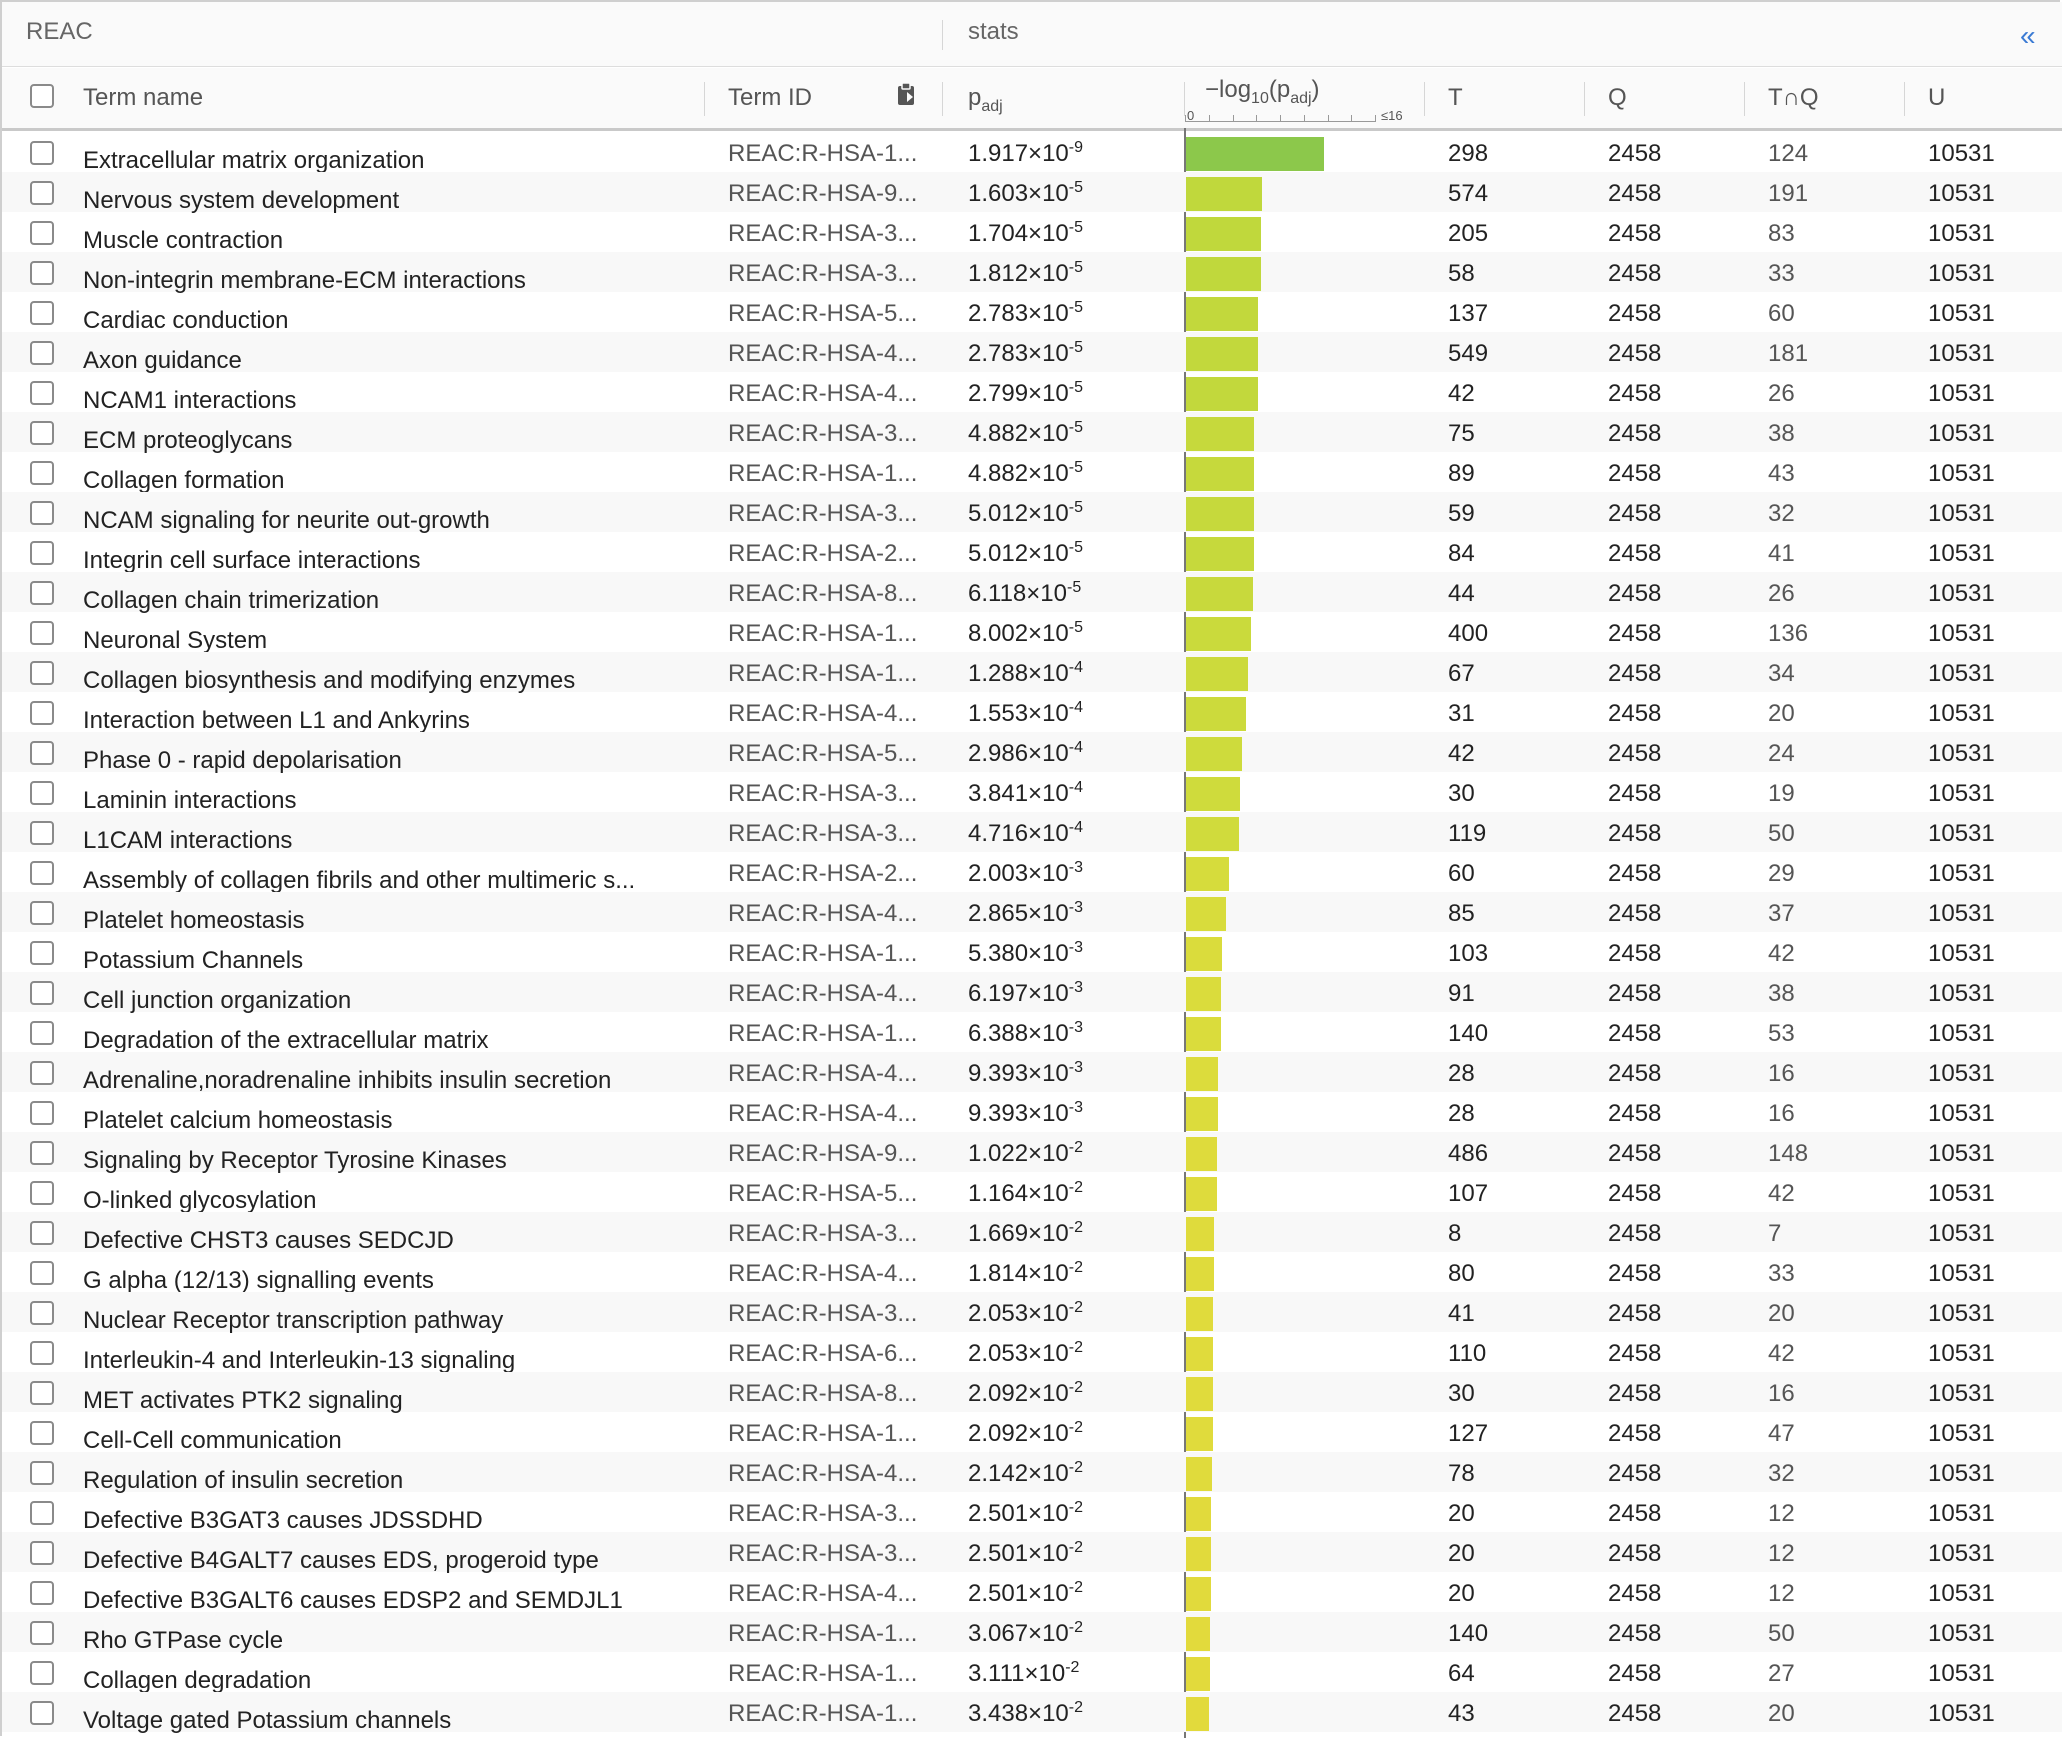 This screenshot has width=2062, height=1738. Describe the element at coordinates (383, 921) in the screenshot. I see `term-name: Platelet homeostasis` at that location.